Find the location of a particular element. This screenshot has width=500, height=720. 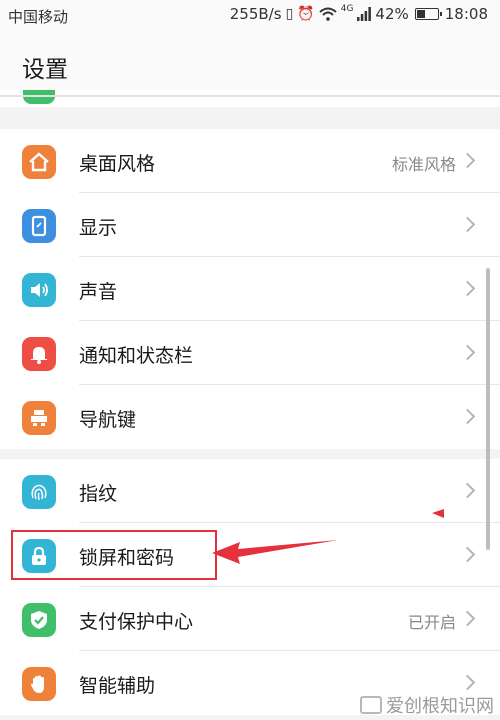

status-icons: 255B/s ▯ ⏰ 4G 42% 18:08 is located at coordinates (358, 14).